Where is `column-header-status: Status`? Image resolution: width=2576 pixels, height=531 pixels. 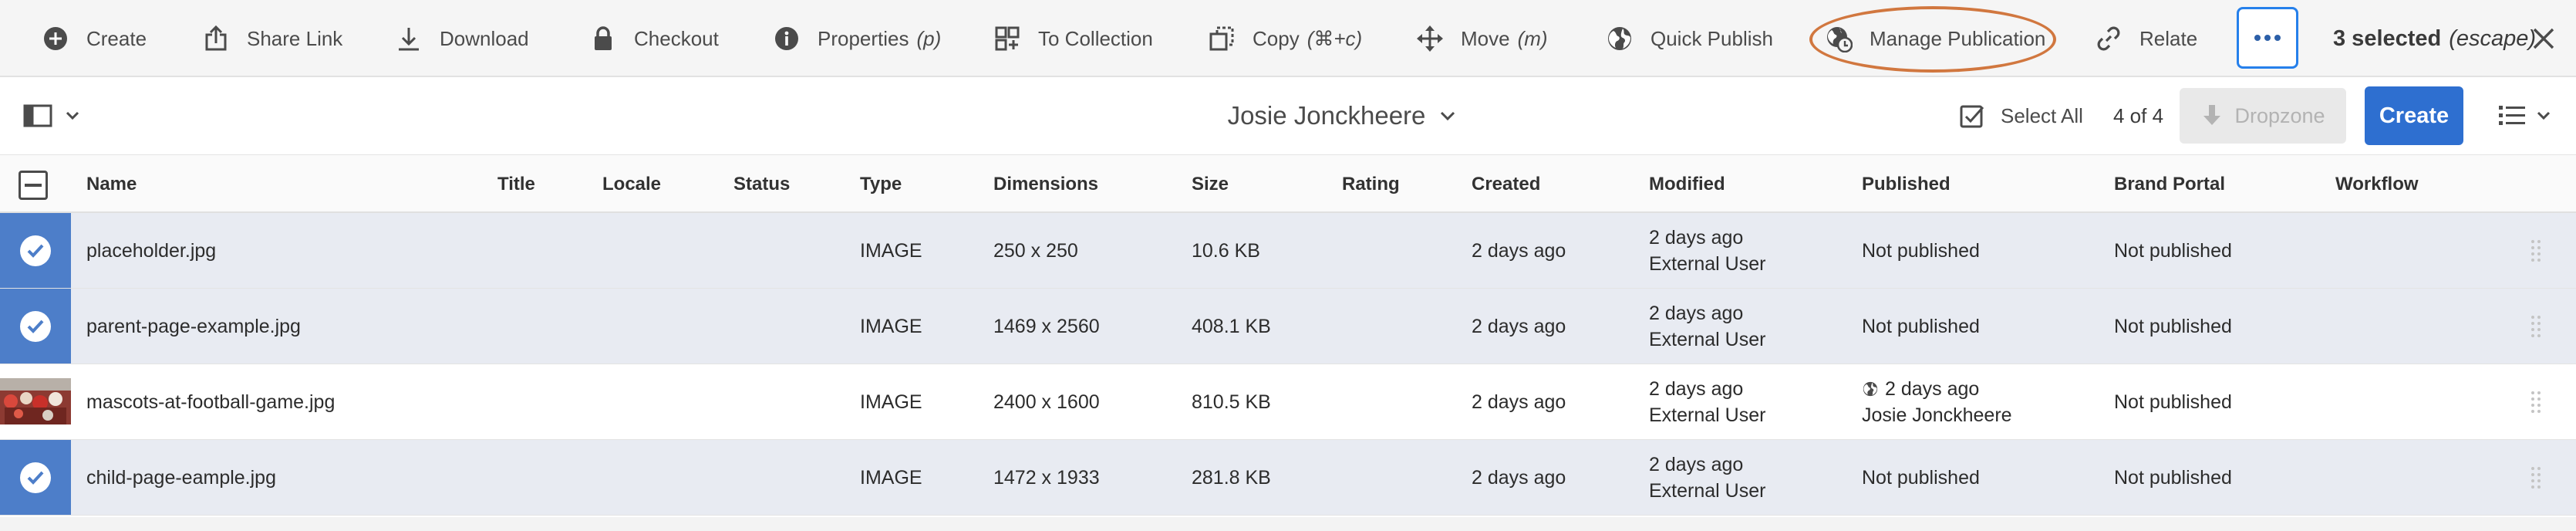 column-header-status: Status is located at coordinates (761, 185).